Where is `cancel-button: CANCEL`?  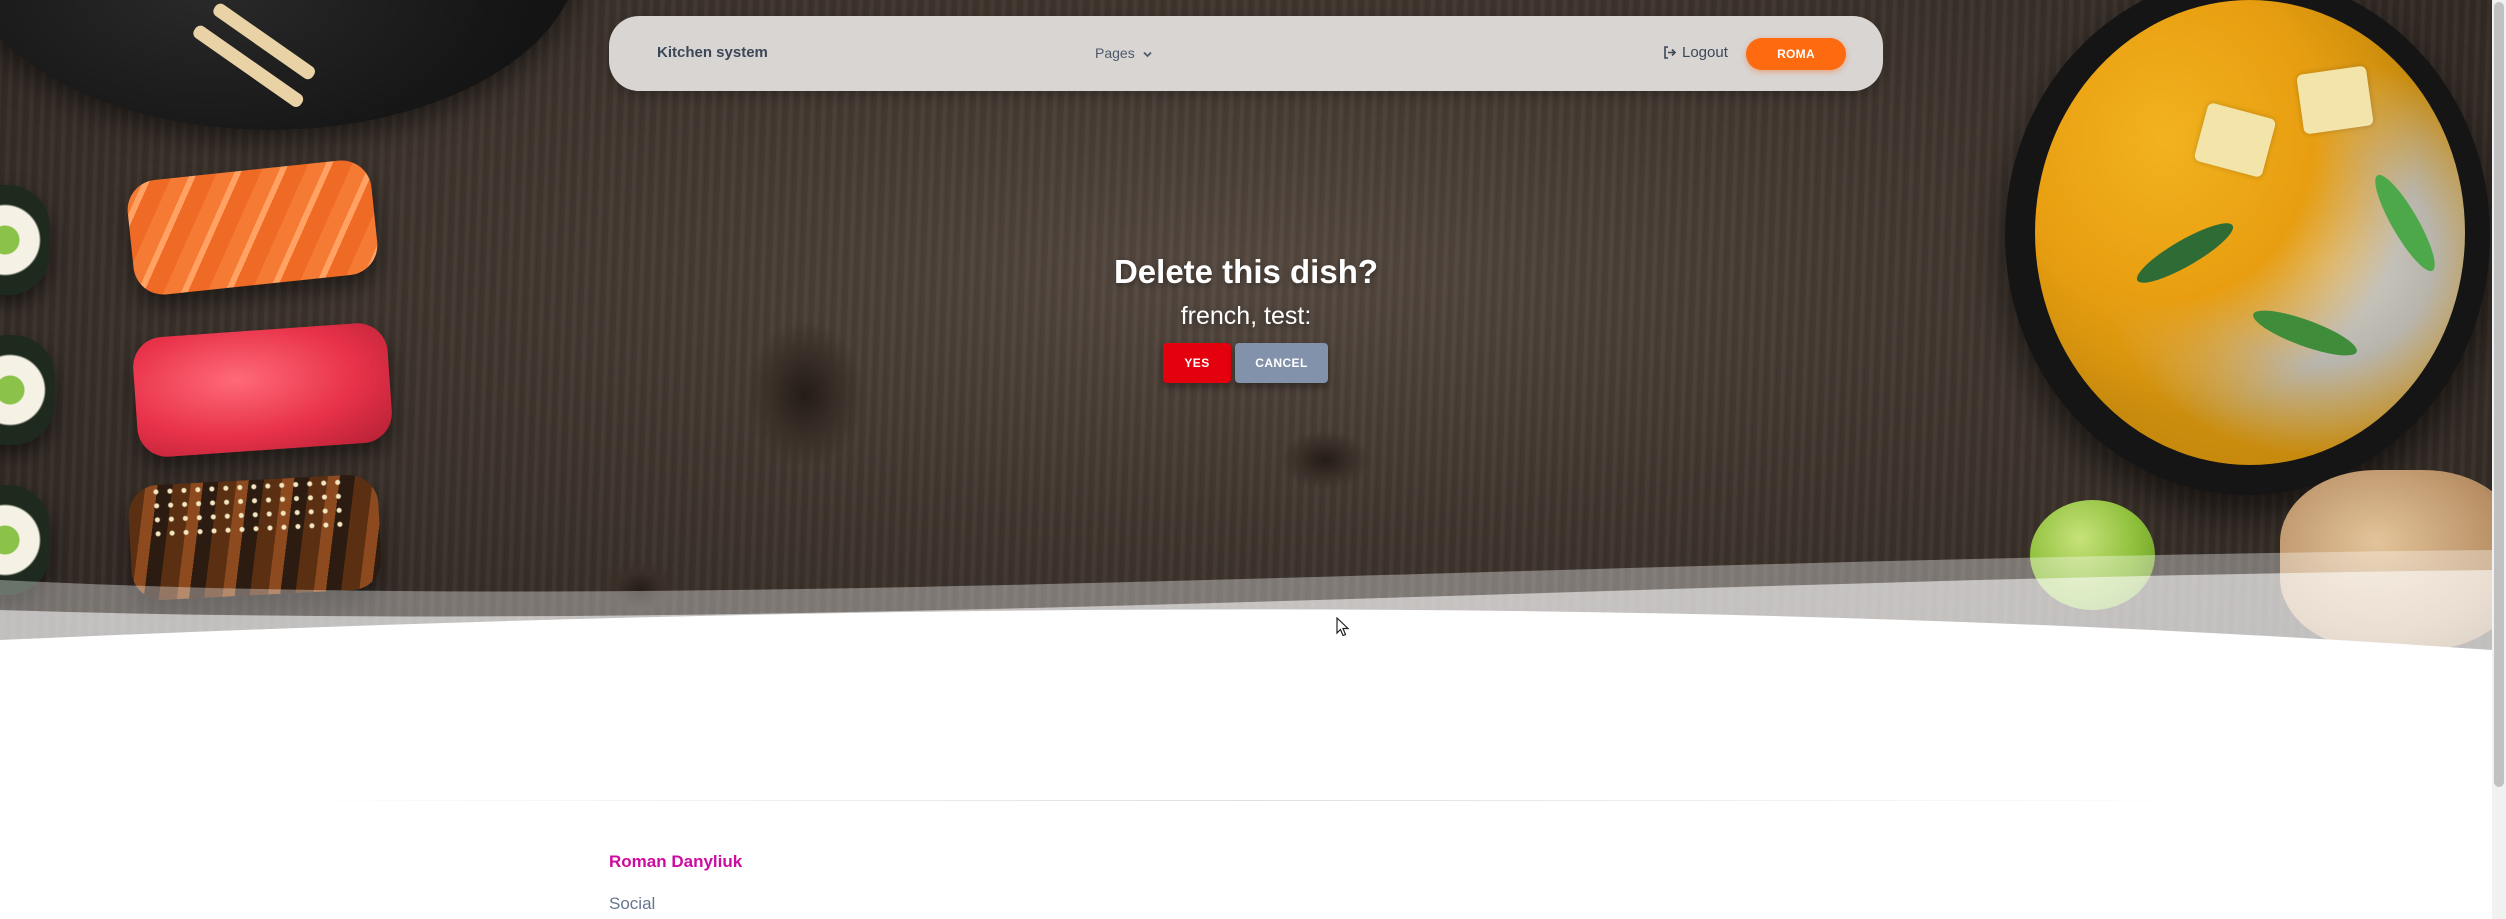
cancel-button: CANCEL is located at coordinates (1281, 363).